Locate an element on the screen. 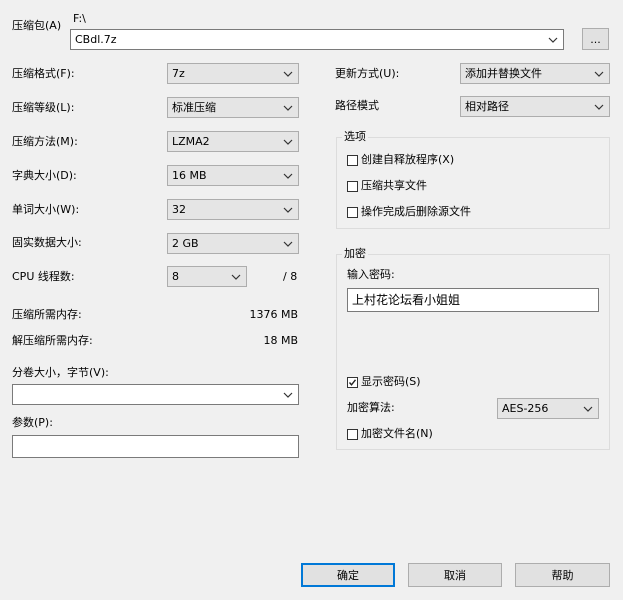 This screenshot has width=623, height=600. params-input is located at coordinates (155, 446).